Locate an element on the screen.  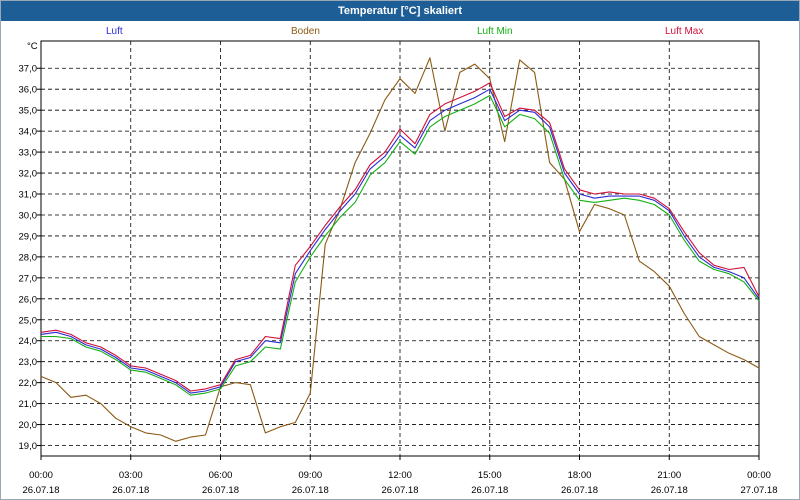
y-tick-label: 35,0 is located at coordinates (28, 111).